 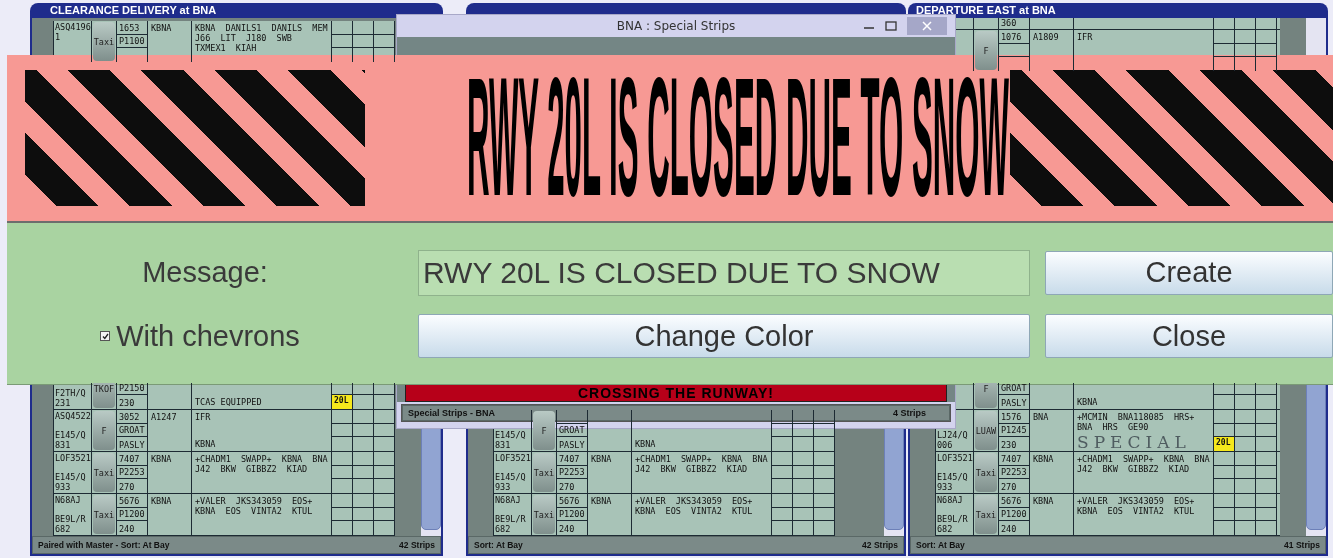 I want to click on strip-count: 4 Strips, so click(x=909, y=413).